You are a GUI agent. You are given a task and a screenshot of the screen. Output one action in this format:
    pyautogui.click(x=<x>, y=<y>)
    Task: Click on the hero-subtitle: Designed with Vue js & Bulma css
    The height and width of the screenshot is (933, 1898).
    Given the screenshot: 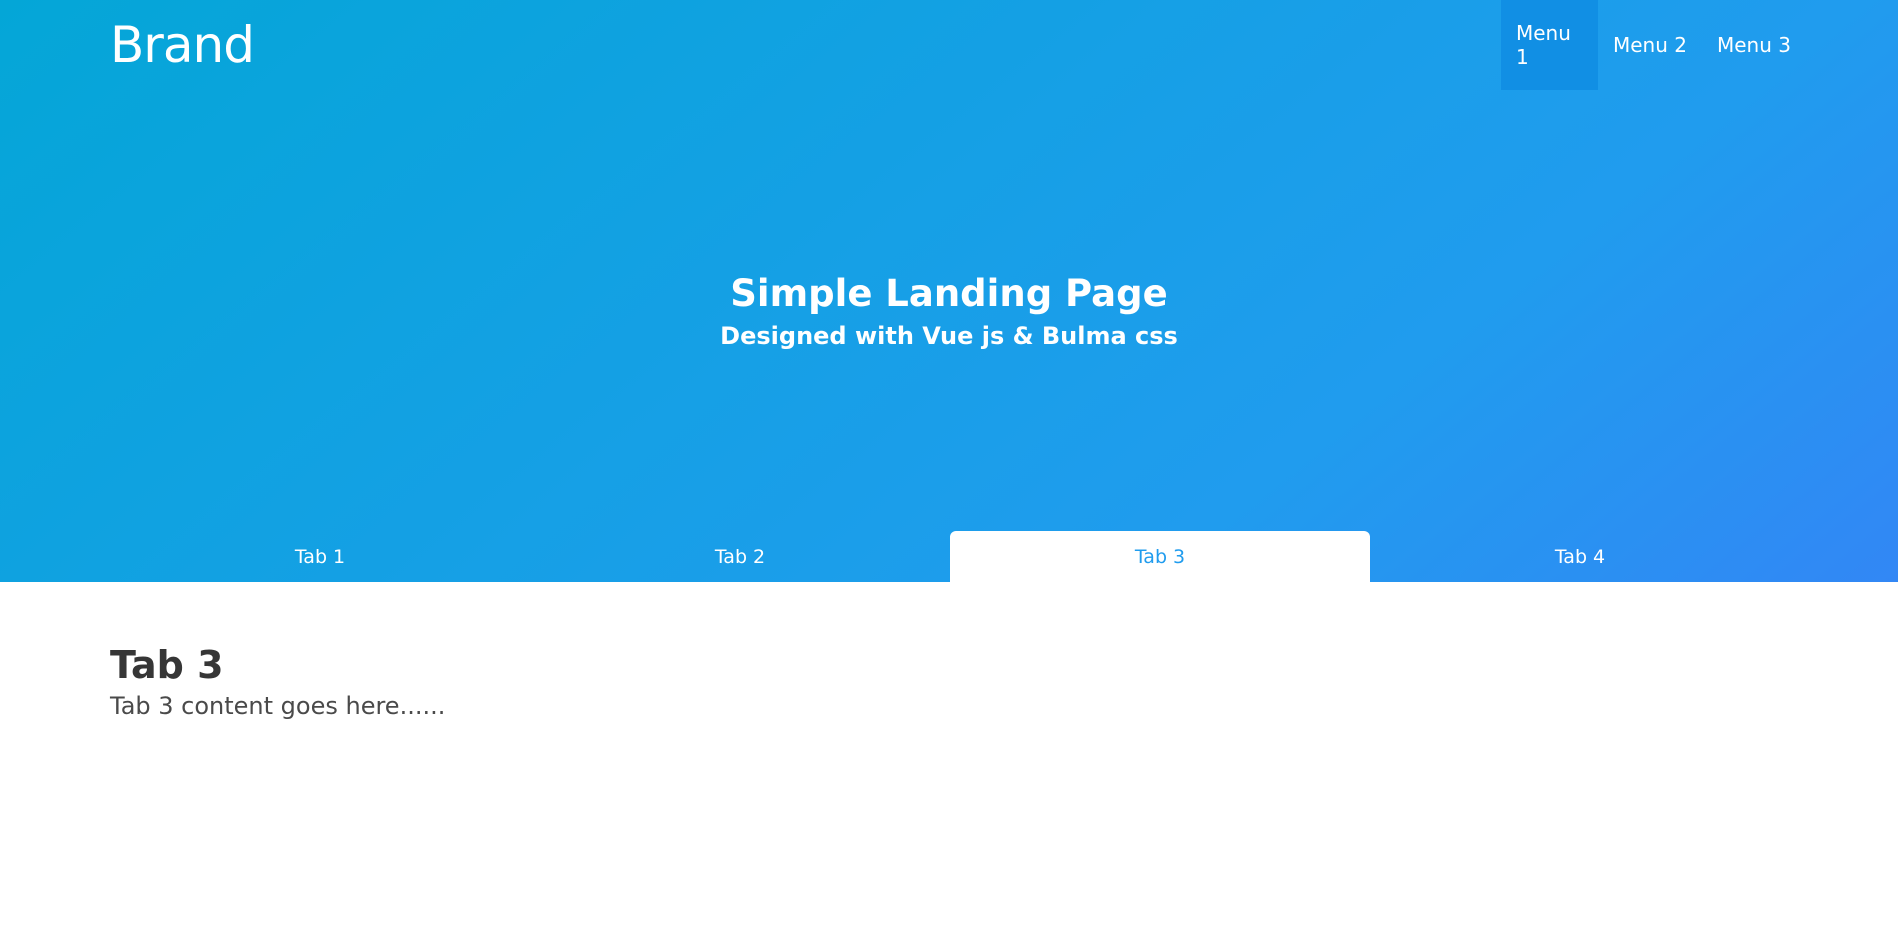 What is the action you would take?
    pyautogui.click(x=949, y=336)
    